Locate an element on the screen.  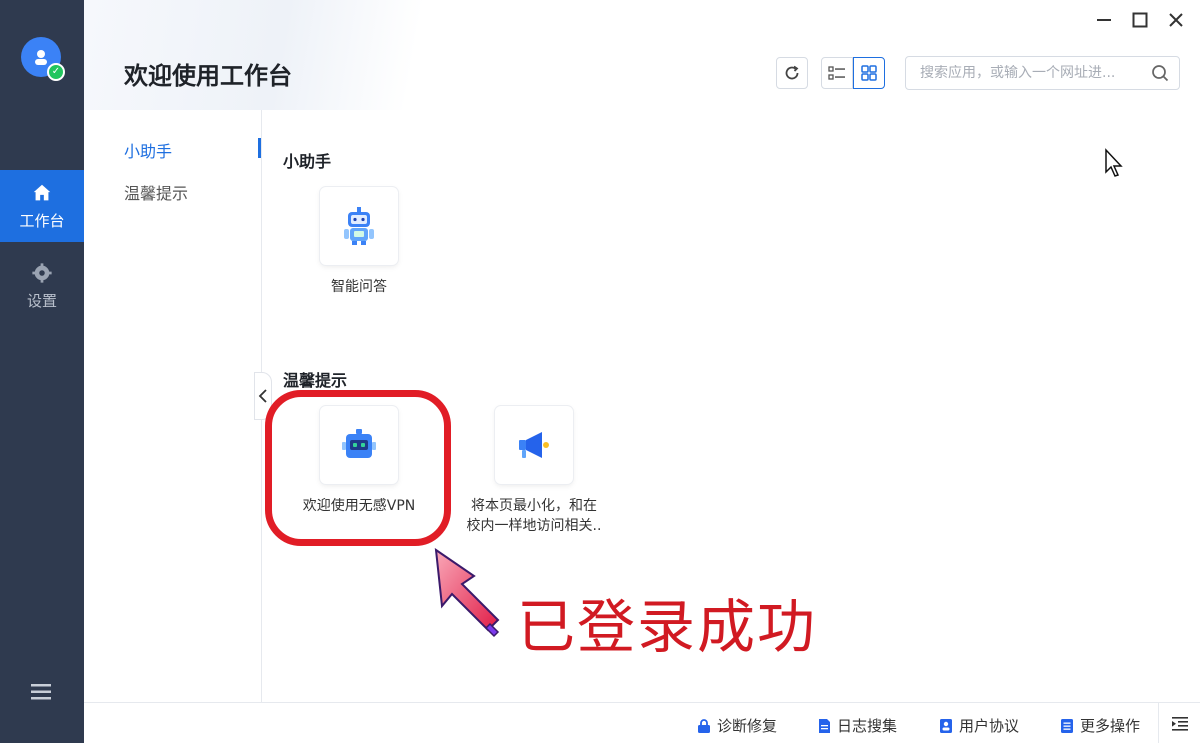
minimize-icon is located at coordinates (1104, 20).